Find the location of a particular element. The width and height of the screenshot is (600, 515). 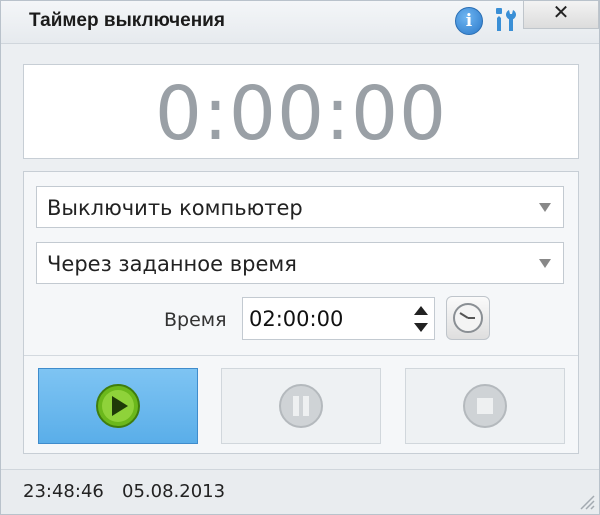

time-input: 02:00:00 is located at coordinates (338, 318).